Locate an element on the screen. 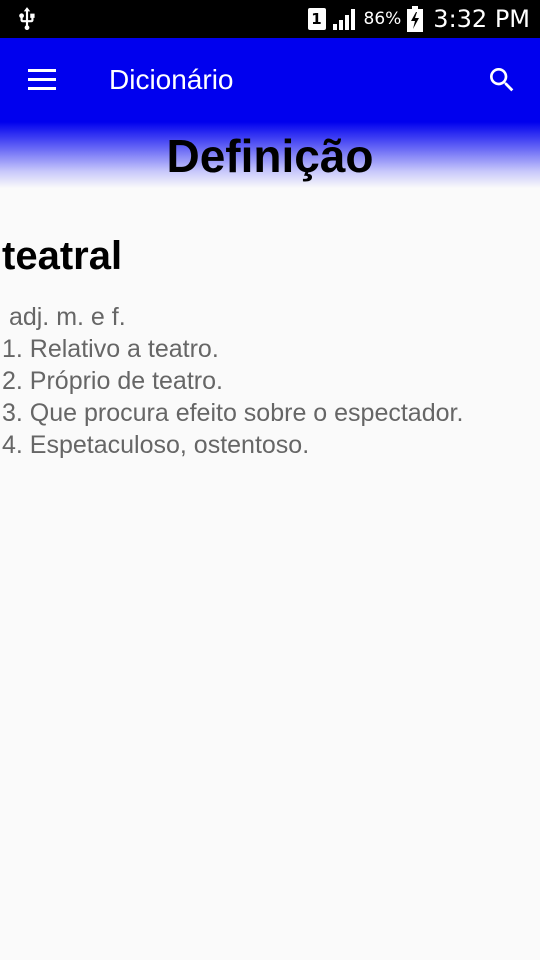  status-bar: 1 86% 3:32 PM is located at coordinates (270, 19).